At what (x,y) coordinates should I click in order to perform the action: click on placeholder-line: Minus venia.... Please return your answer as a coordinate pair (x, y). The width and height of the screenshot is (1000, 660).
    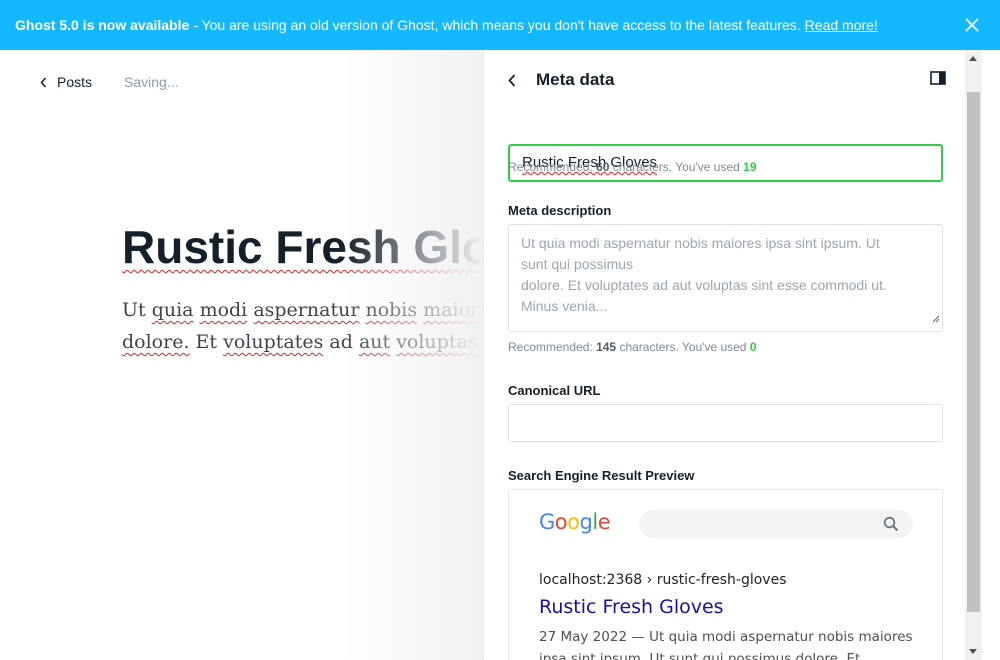
    Looking at the image, I should click on (564, 306).